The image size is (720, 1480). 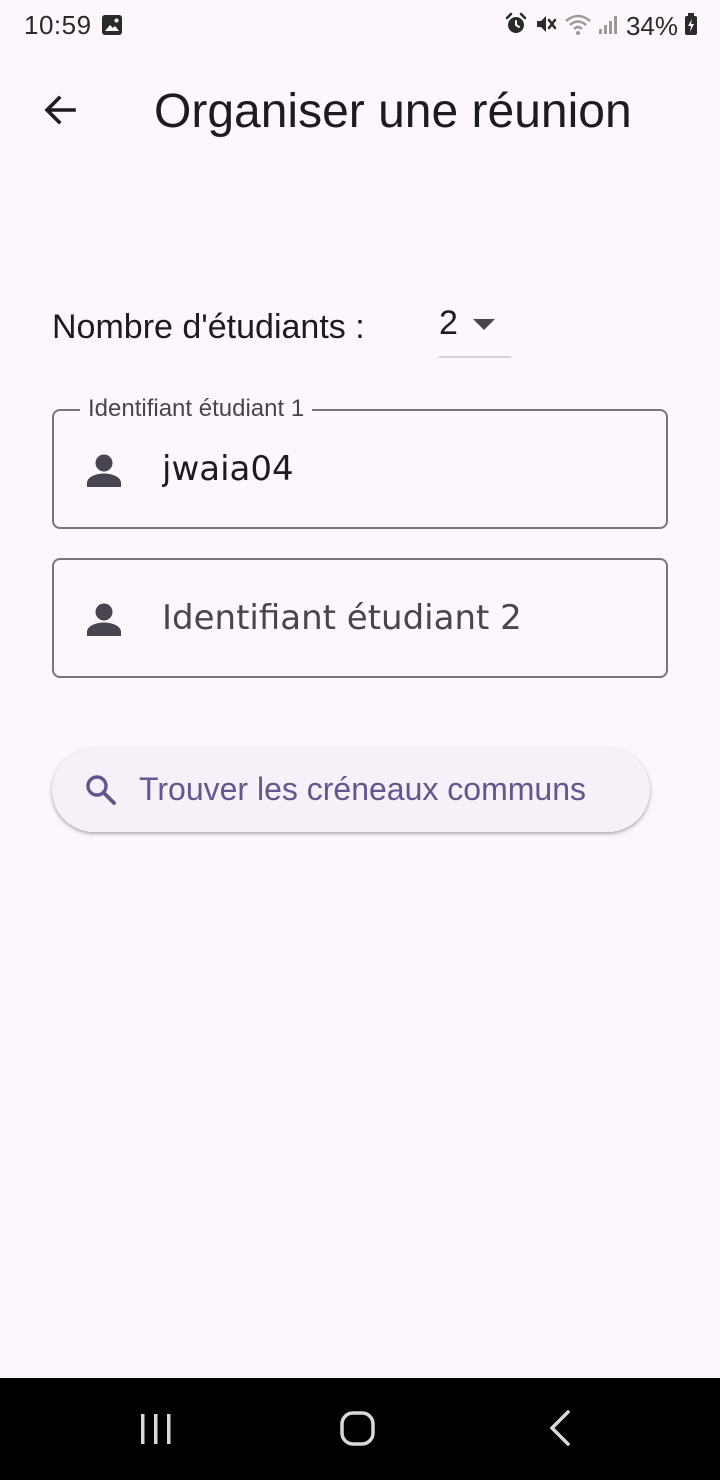 I want to click on find-common-slots-button: Trouver les créneaux communs, so click(x=351, y=790).